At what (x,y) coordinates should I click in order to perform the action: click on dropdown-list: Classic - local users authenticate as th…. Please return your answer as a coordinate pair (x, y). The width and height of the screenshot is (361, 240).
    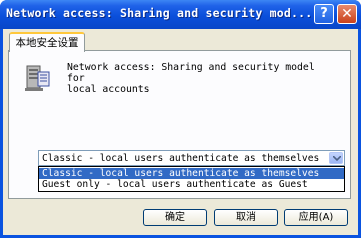
    Looking at the image, I should click on (191, 179).